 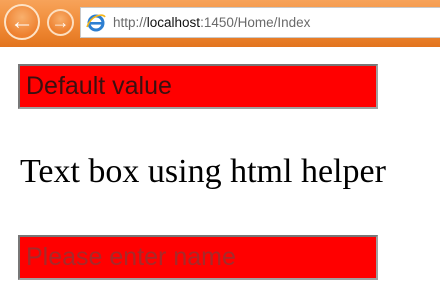 I want to click on url-path: :1450/Home/Index, so click(x=255, y=22).